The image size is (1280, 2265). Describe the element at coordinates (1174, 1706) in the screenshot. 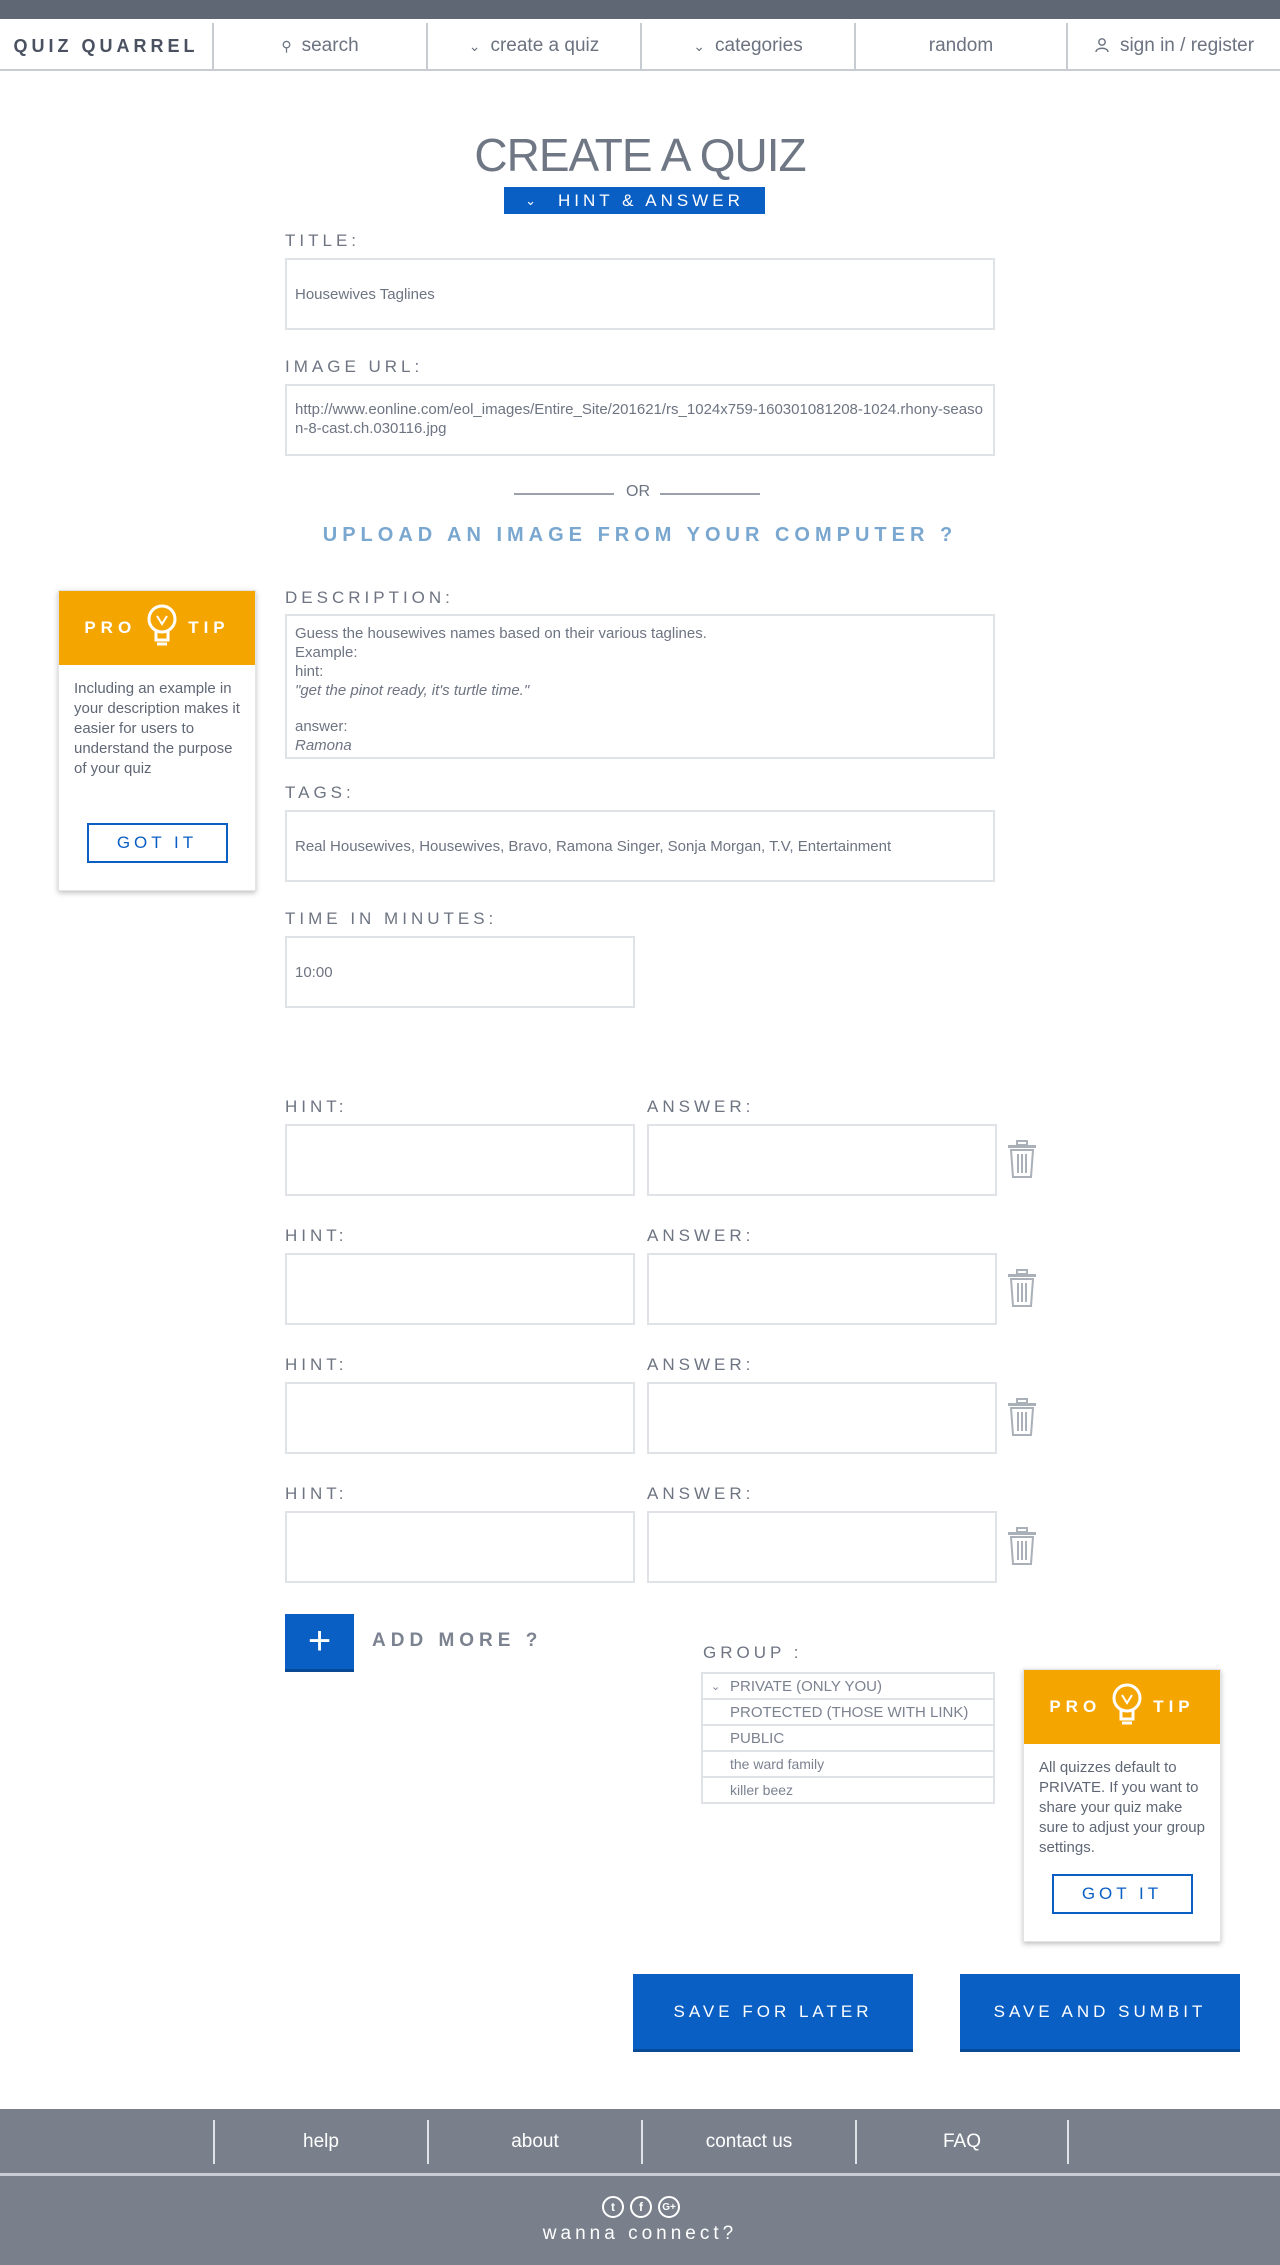

I see `tip-text: TIP` at that location.